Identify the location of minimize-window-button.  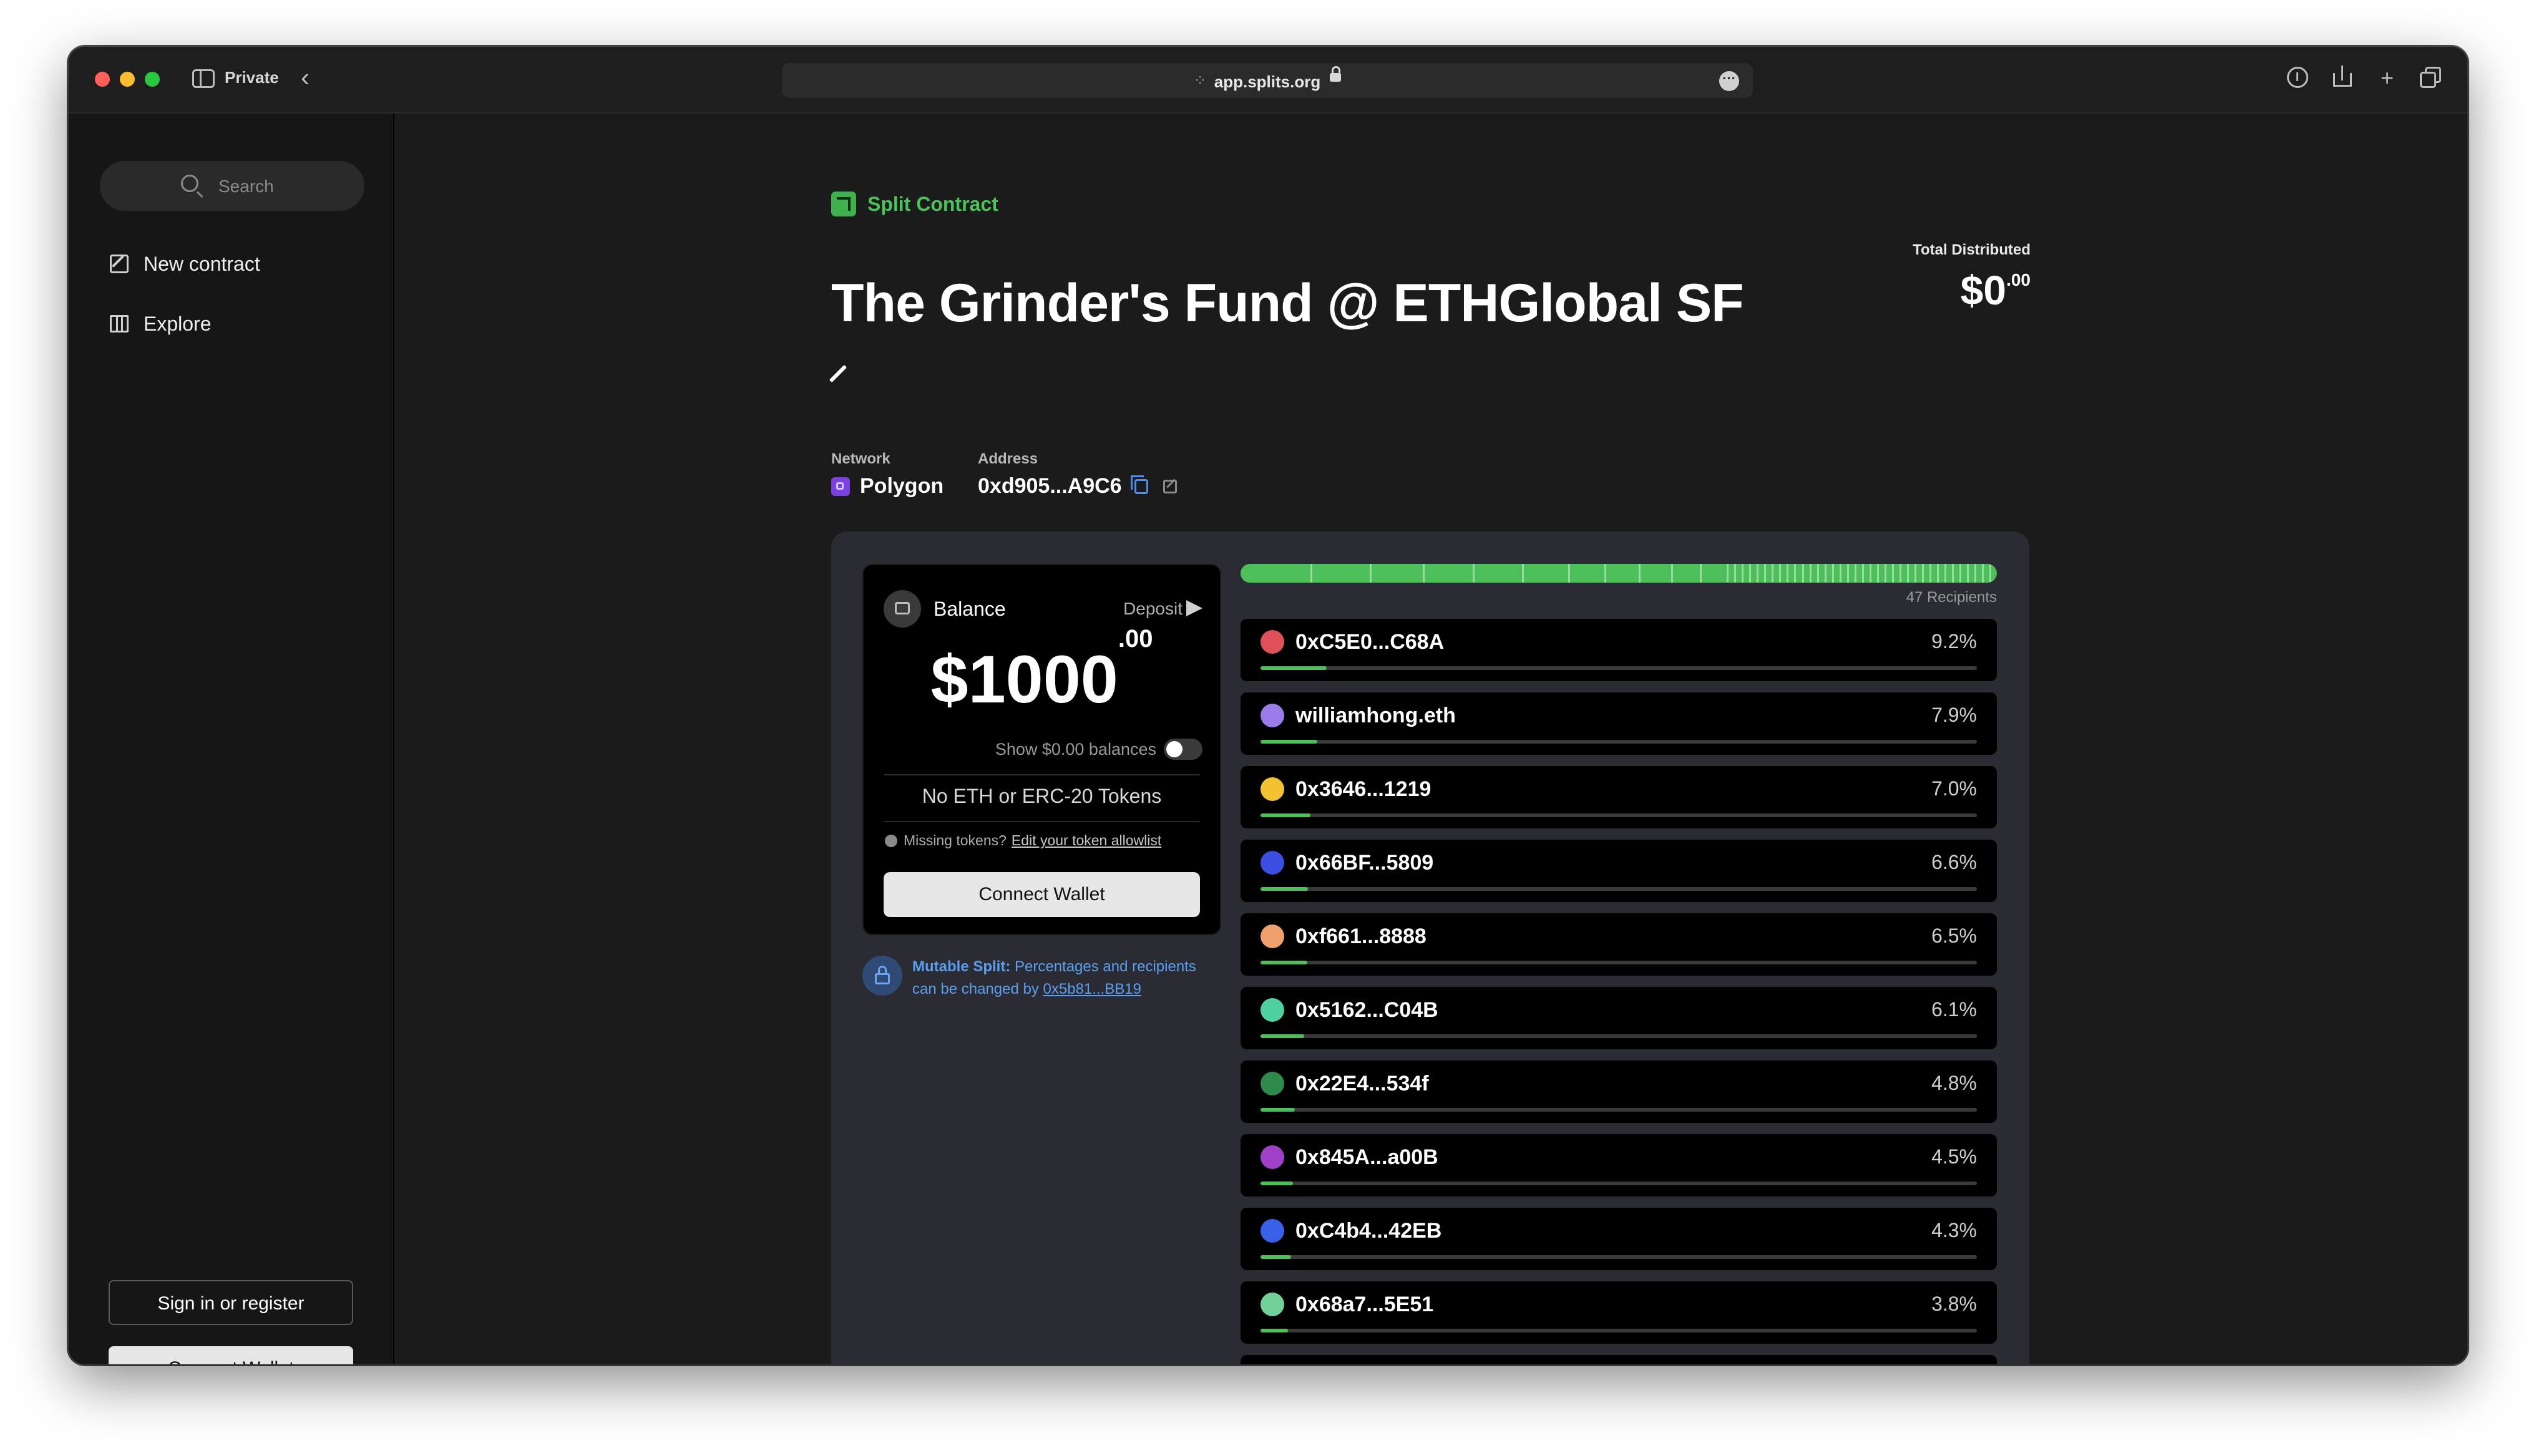
(128, 79).